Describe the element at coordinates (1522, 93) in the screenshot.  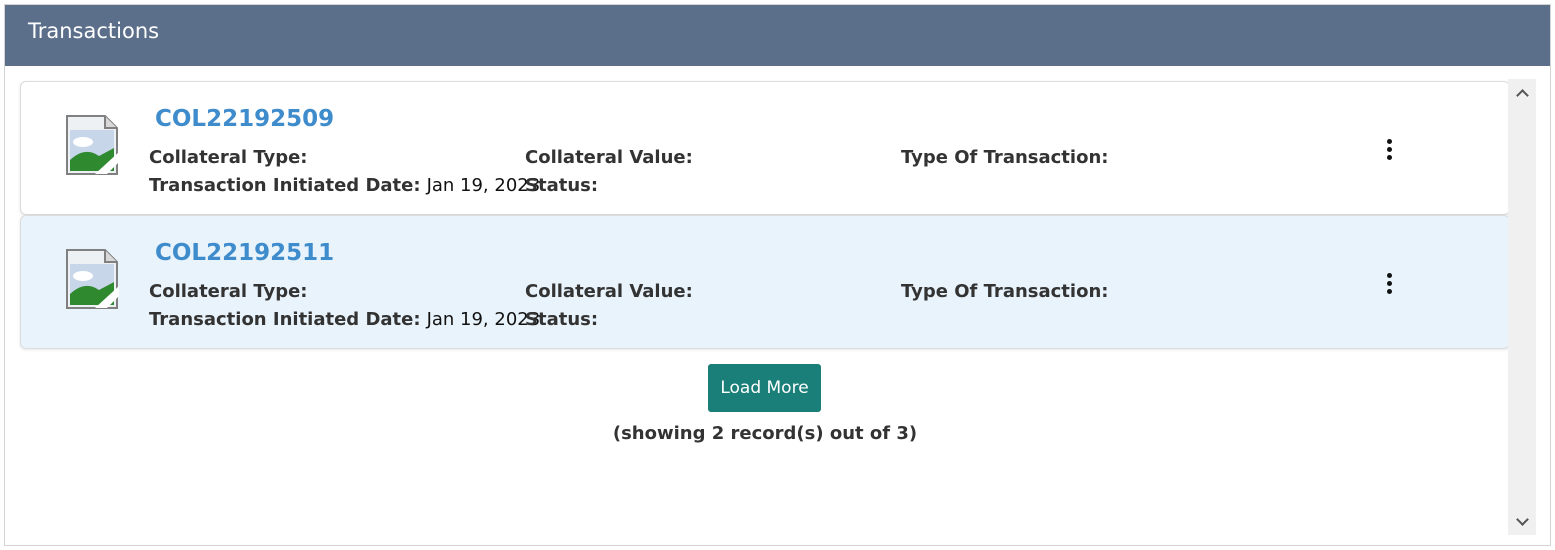
I see `scroll-up-icon` at that location.